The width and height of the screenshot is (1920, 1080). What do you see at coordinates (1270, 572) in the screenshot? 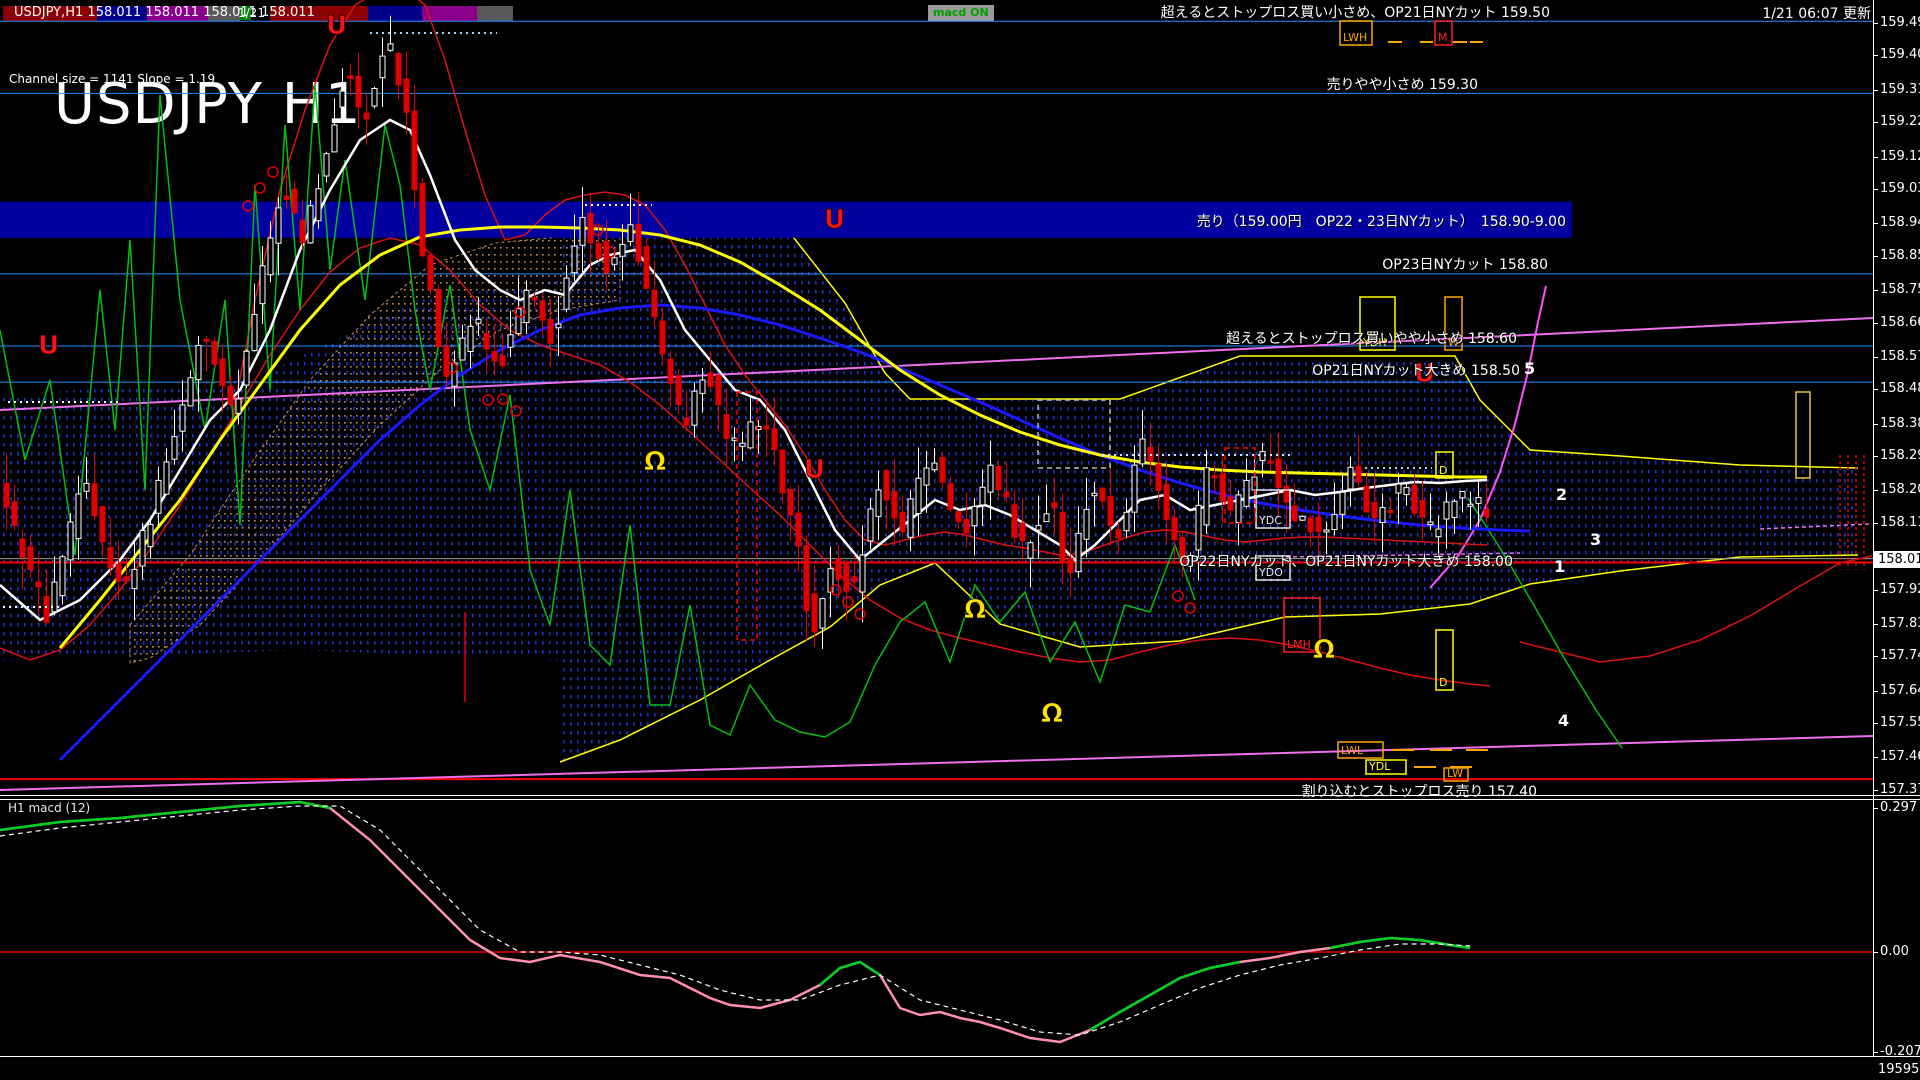
I see `marker-box-label: YDO` at bounding box center [1270, 572].